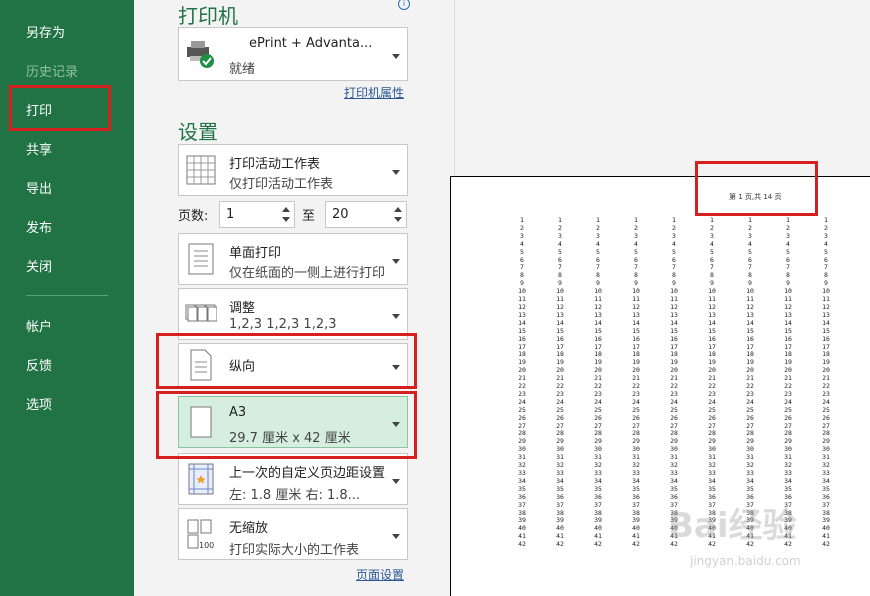 The width and height of the screenshot is (870, 596). What do you see at coordinates (307, 473) in the screenshot?
I see `margins-title: 上一次的自定义页边距设置` at bounding box center [307, 473].